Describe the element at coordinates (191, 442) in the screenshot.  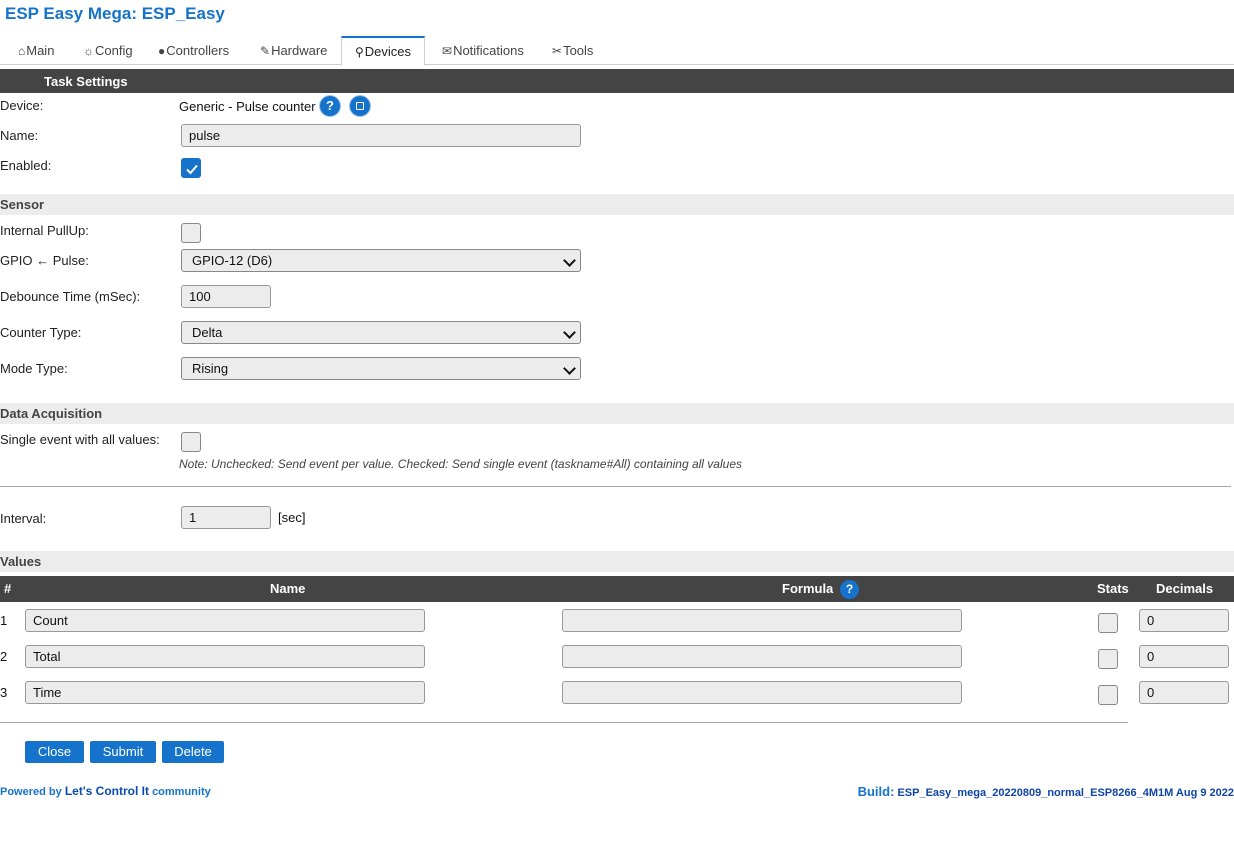
I see `single-event-checkbox` at that location.